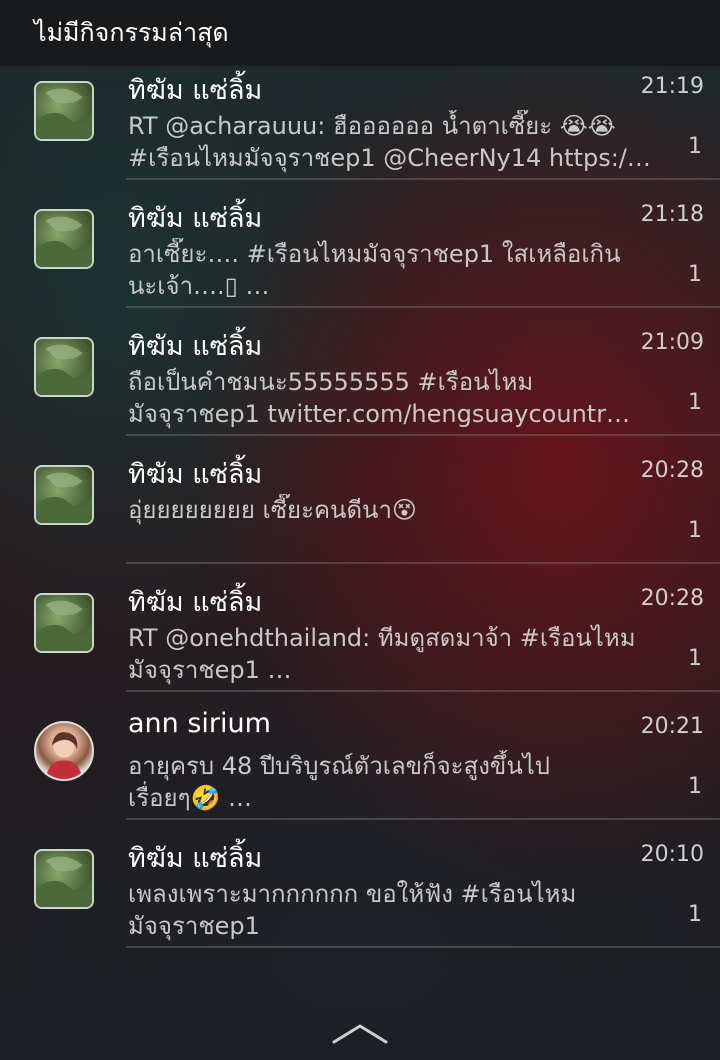 This screenshot has width=720, height=1060. Describe the element at coordinates (672, 342) in the screenshot. I see `timestamp: 21:09` at that location.